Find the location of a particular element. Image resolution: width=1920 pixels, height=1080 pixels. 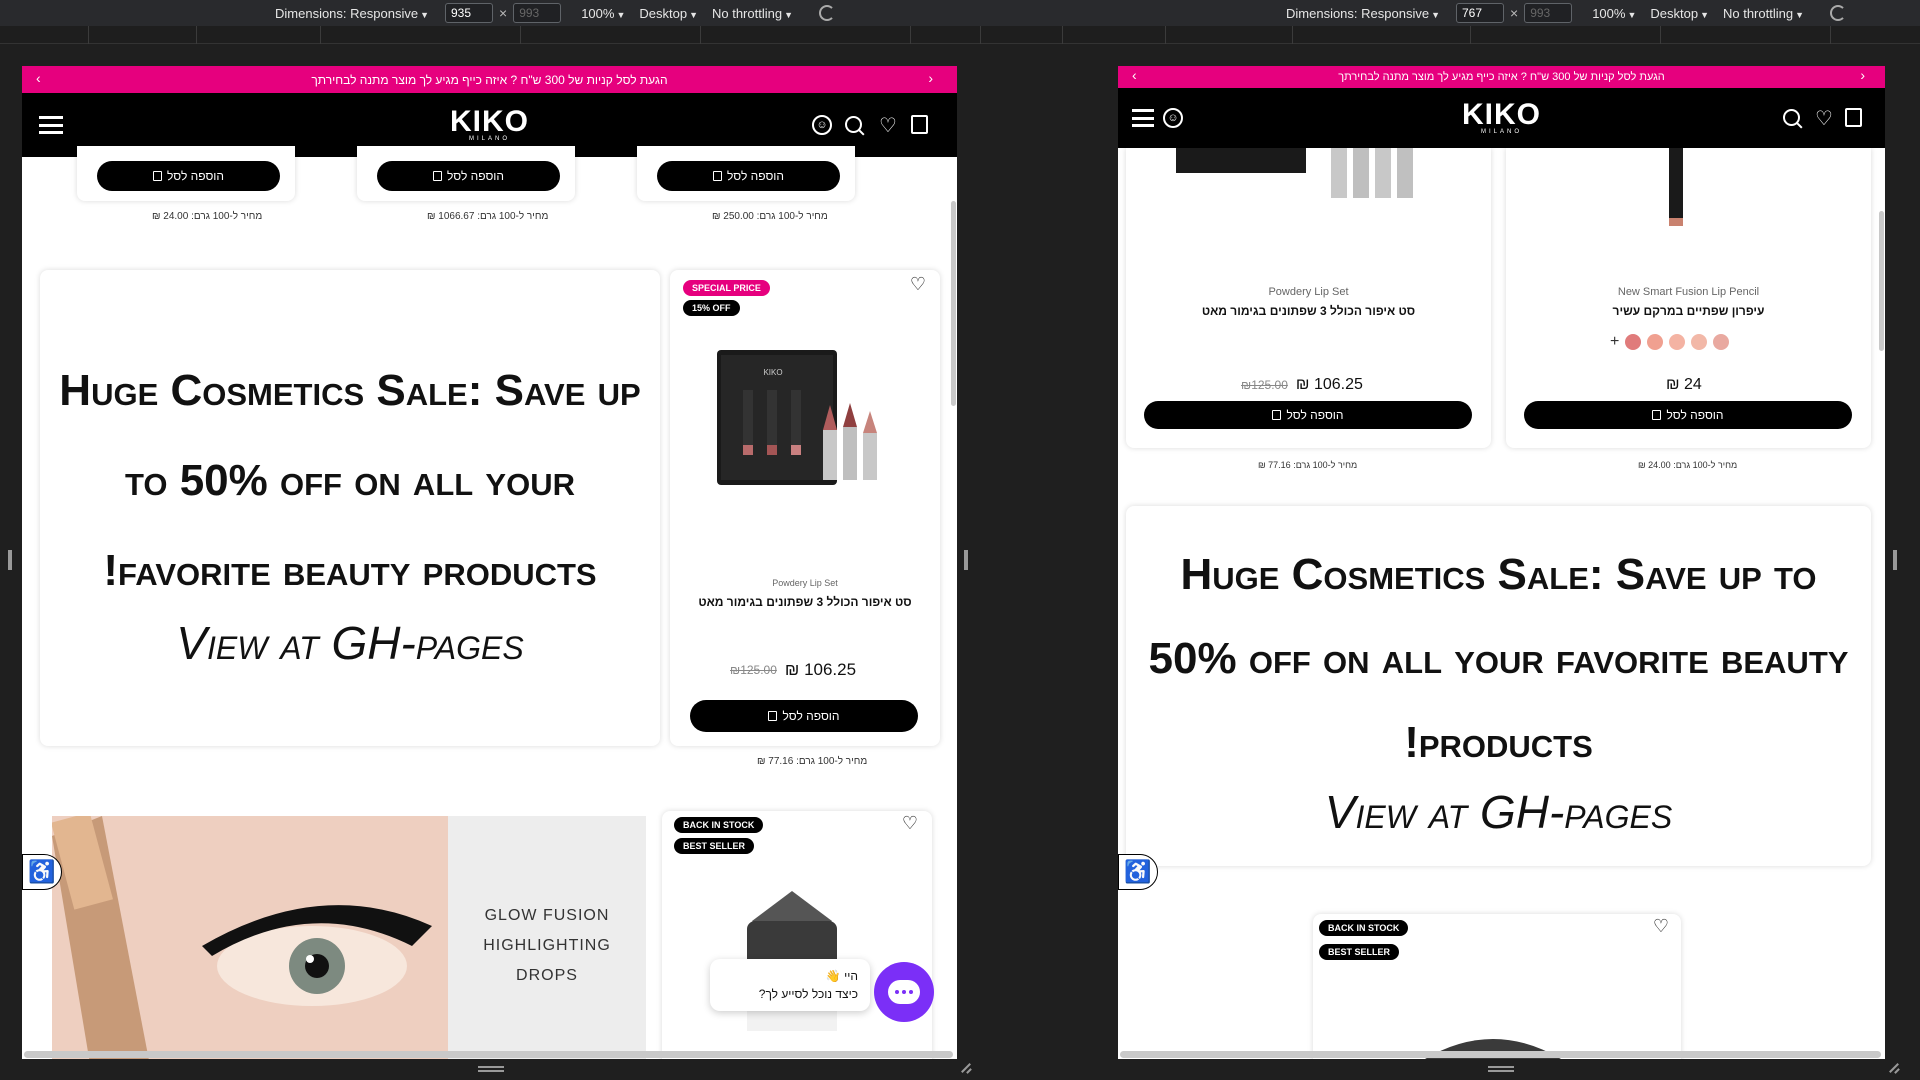

product-card: הוספה לסל is located at coordinates (466, 173).